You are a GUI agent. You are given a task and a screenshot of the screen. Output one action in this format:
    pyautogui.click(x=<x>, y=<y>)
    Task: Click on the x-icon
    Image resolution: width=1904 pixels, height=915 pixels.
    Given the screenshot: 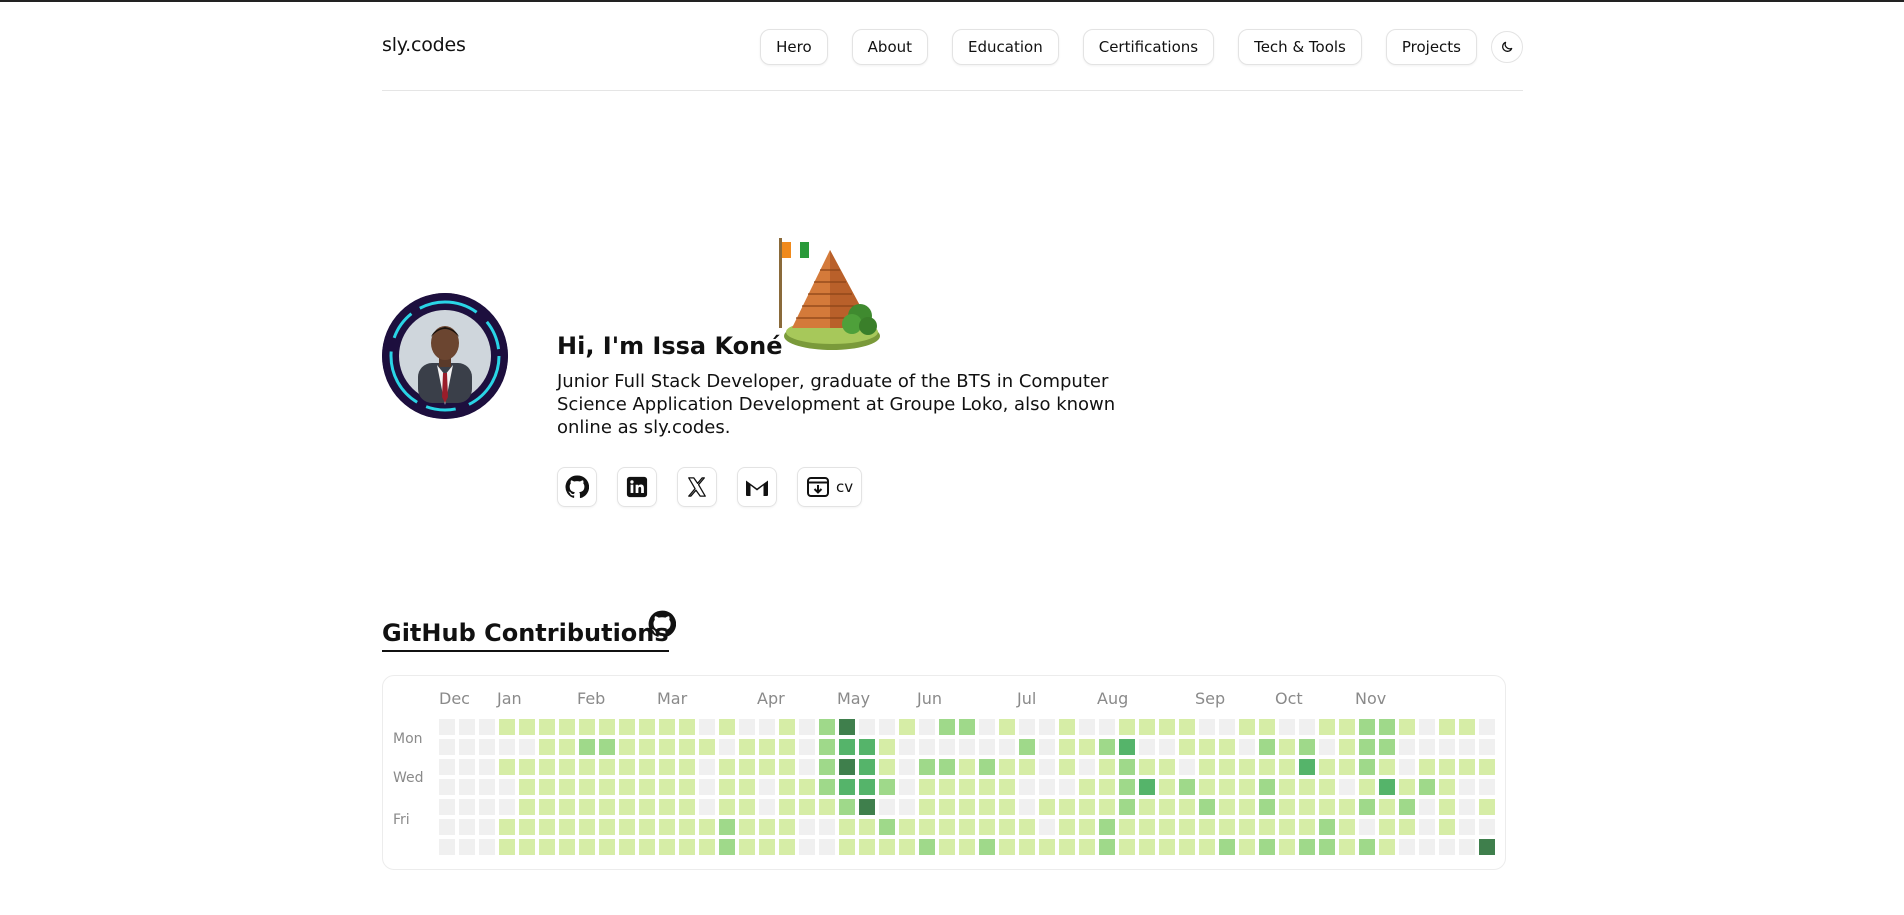 What is the action you would take?
    pyautogui.click(x=697, y=487)
    